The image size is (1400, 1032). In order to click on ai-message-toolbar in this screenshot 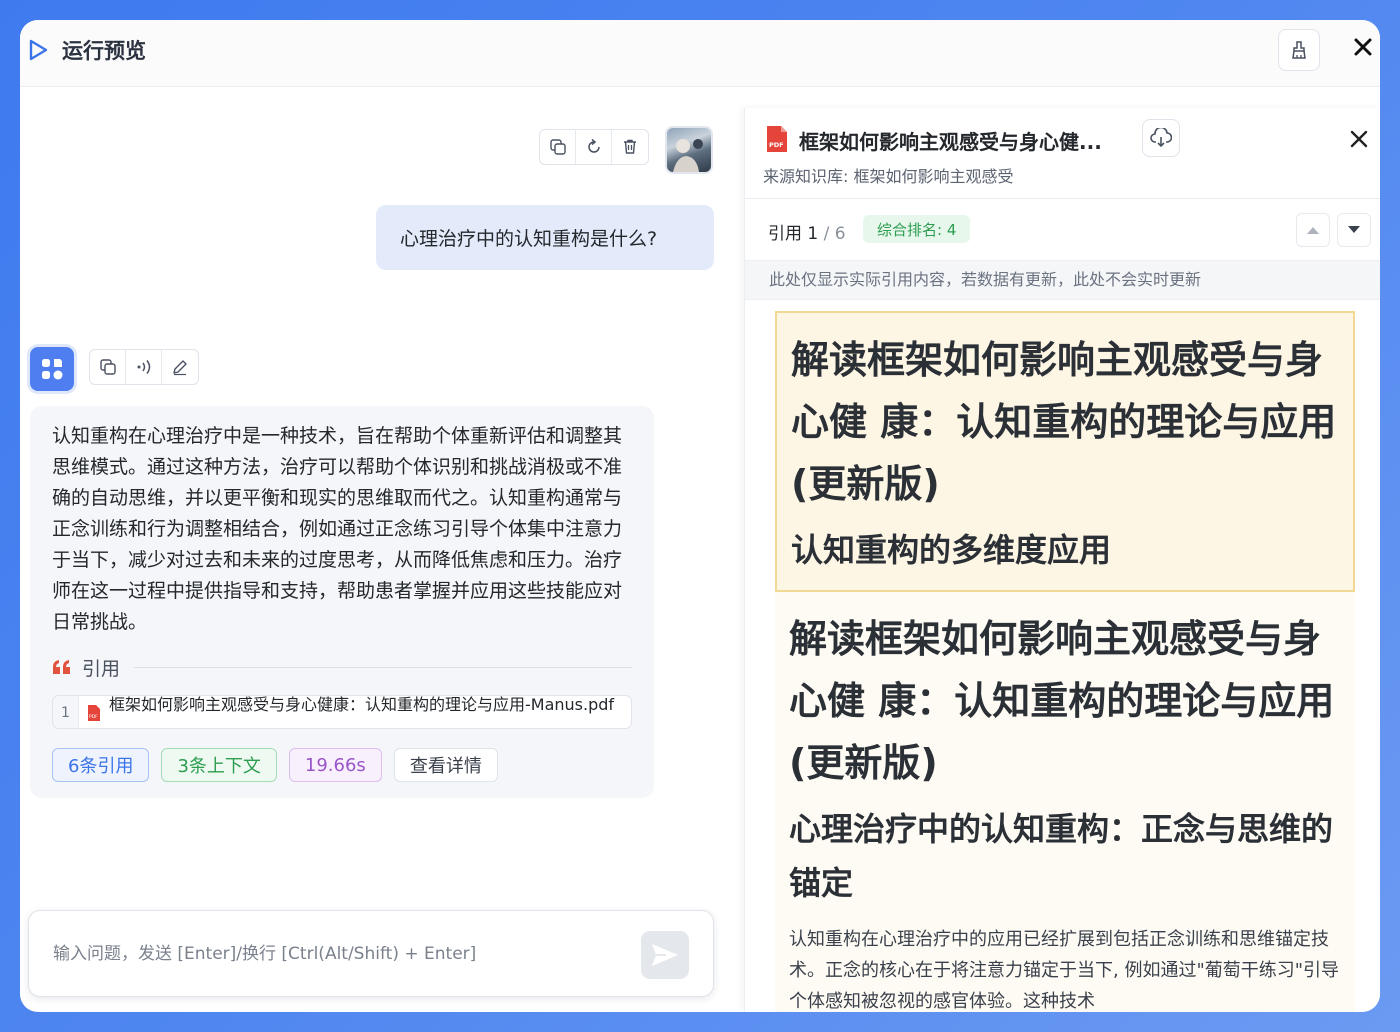, I will do `click(144, 367)`.